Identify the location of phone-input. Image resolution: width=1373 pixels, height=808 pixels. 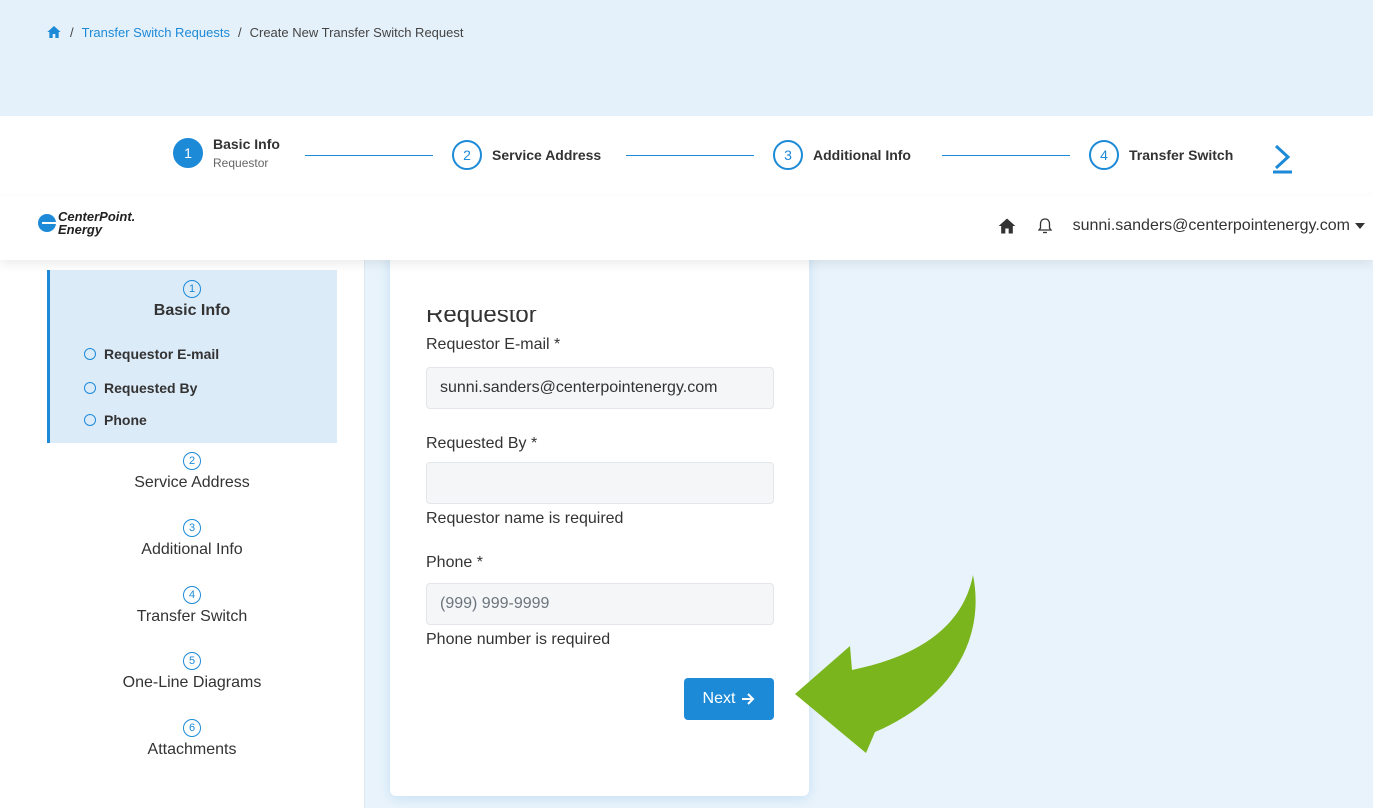
(600, 604).